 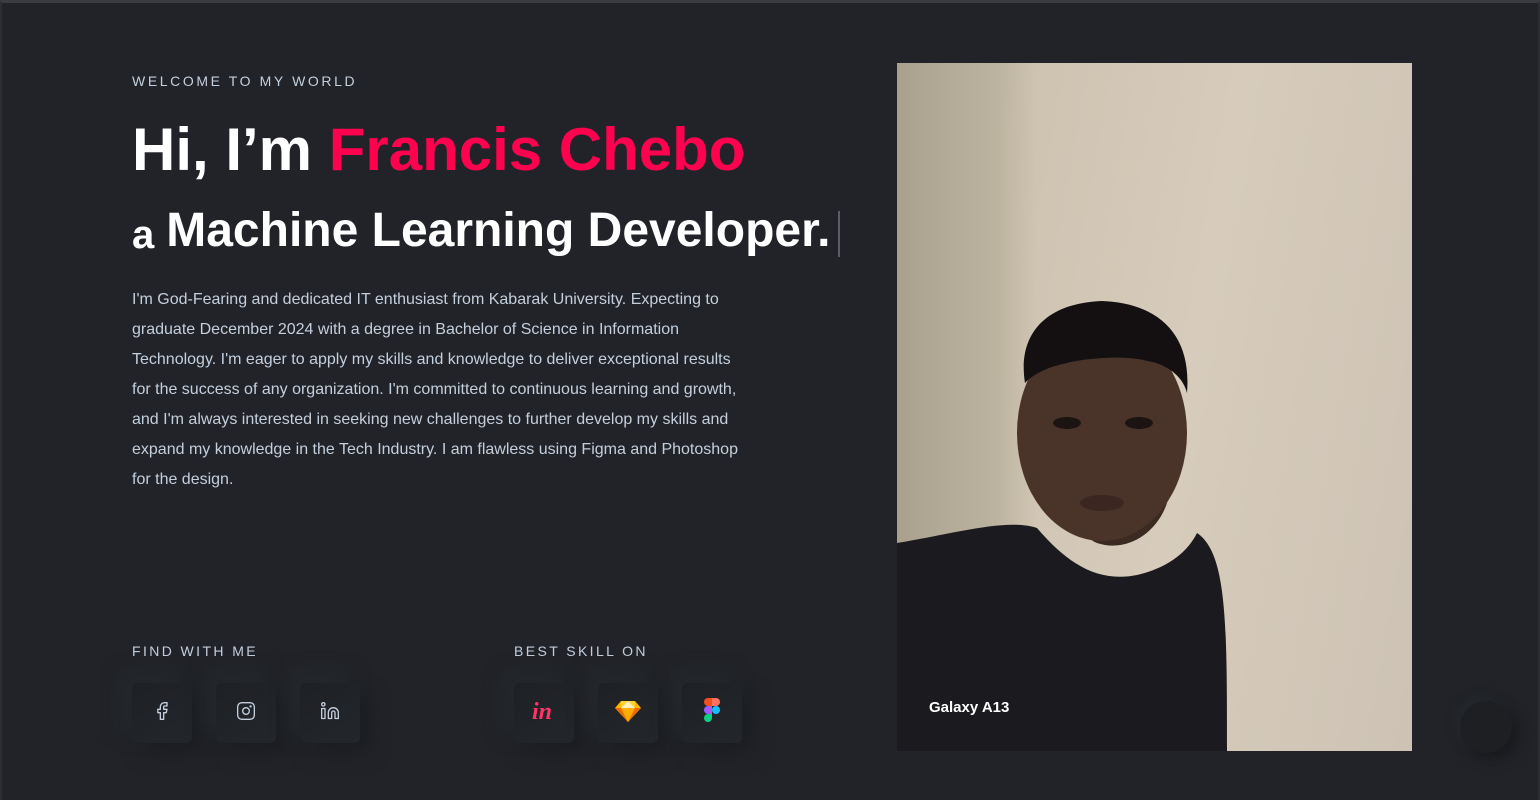 What do you see at coordinates (1486, 727) in the screenshot?
I see `back-to-top-button` at bounding box center [1486, 727].